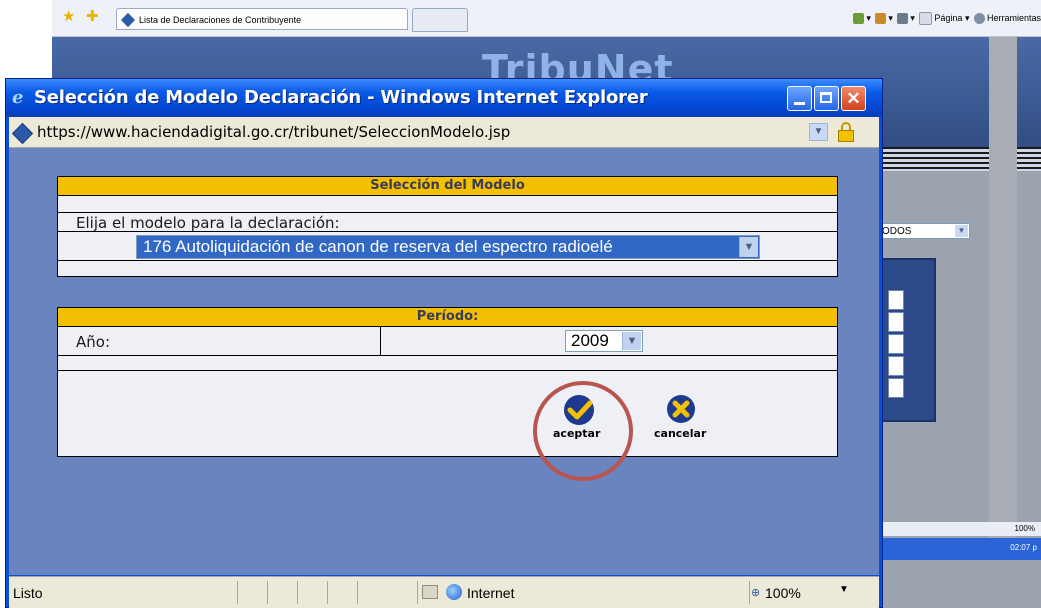 The image size is (1041, 608). I want to click on period-panel-header: Período:, so click(447, 317).